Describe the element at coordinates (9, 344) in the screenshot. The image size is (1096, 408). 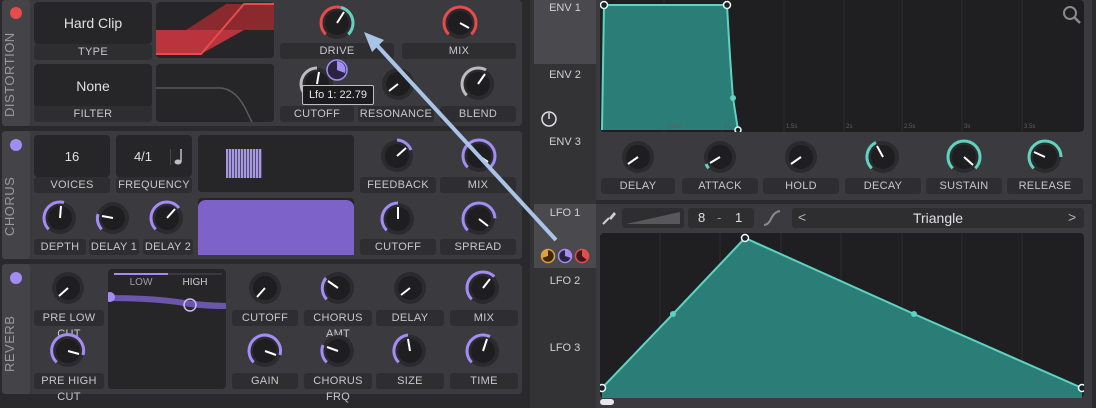
I see `reverb-section-label: REVERB` at that location.